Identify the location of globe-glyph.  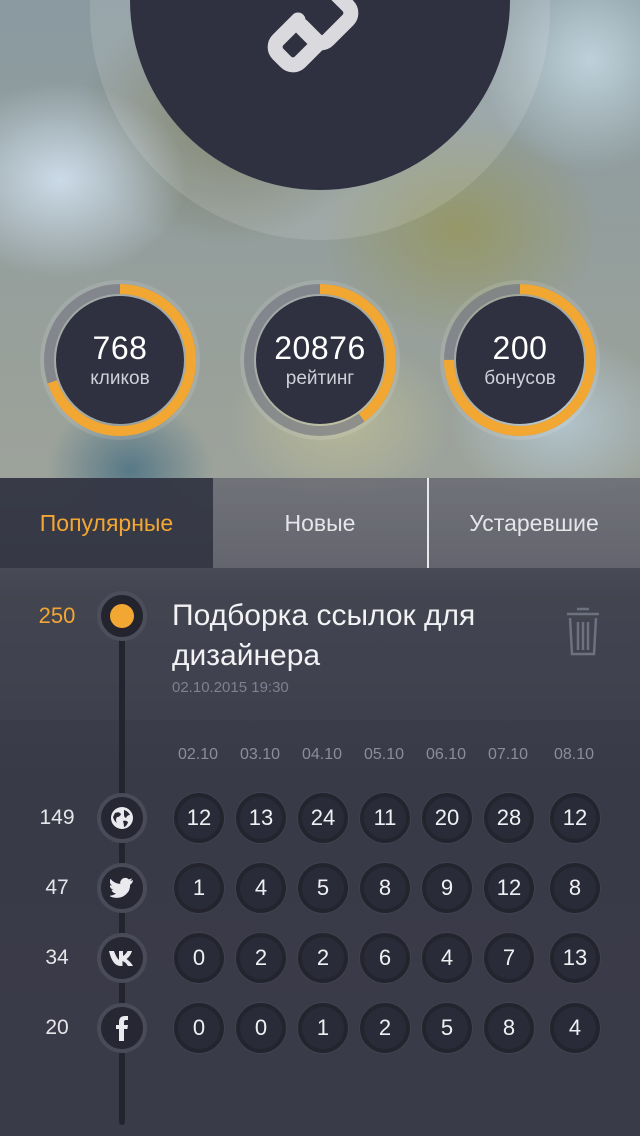
(122, 818).